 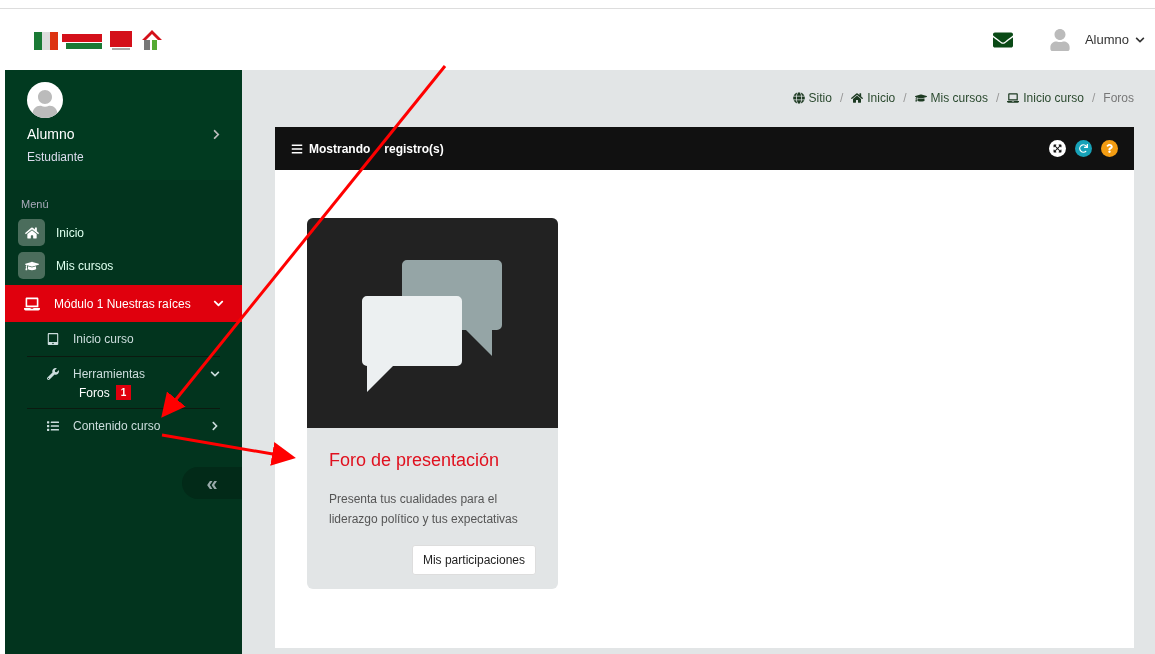 What do you see at coordinates (123, 303) in the screenshot?
I see `menu-item: Módulo 1 Nuestras raíces` at bounding box center [123, 303].